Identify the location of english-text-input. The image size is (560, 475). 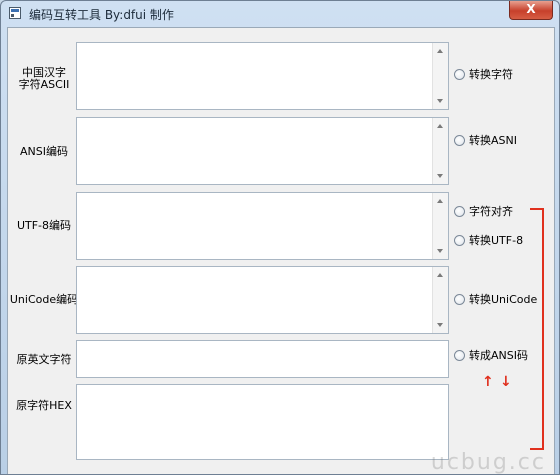
(262, 359).